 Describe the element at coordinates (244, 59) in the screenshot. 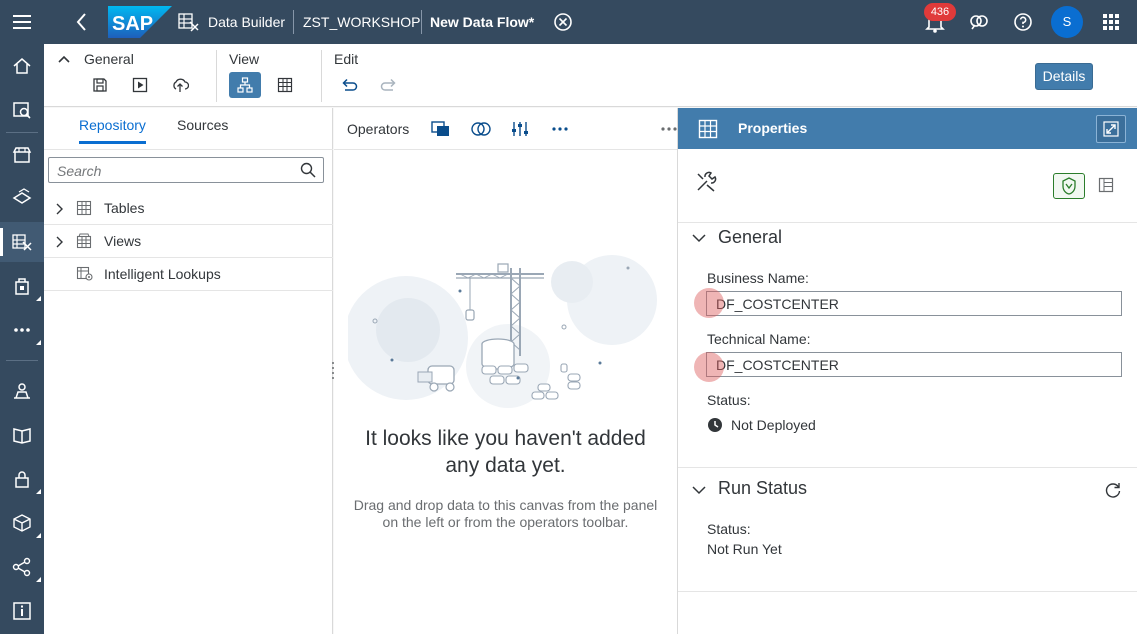

I see `view-group-label: View` at that location.